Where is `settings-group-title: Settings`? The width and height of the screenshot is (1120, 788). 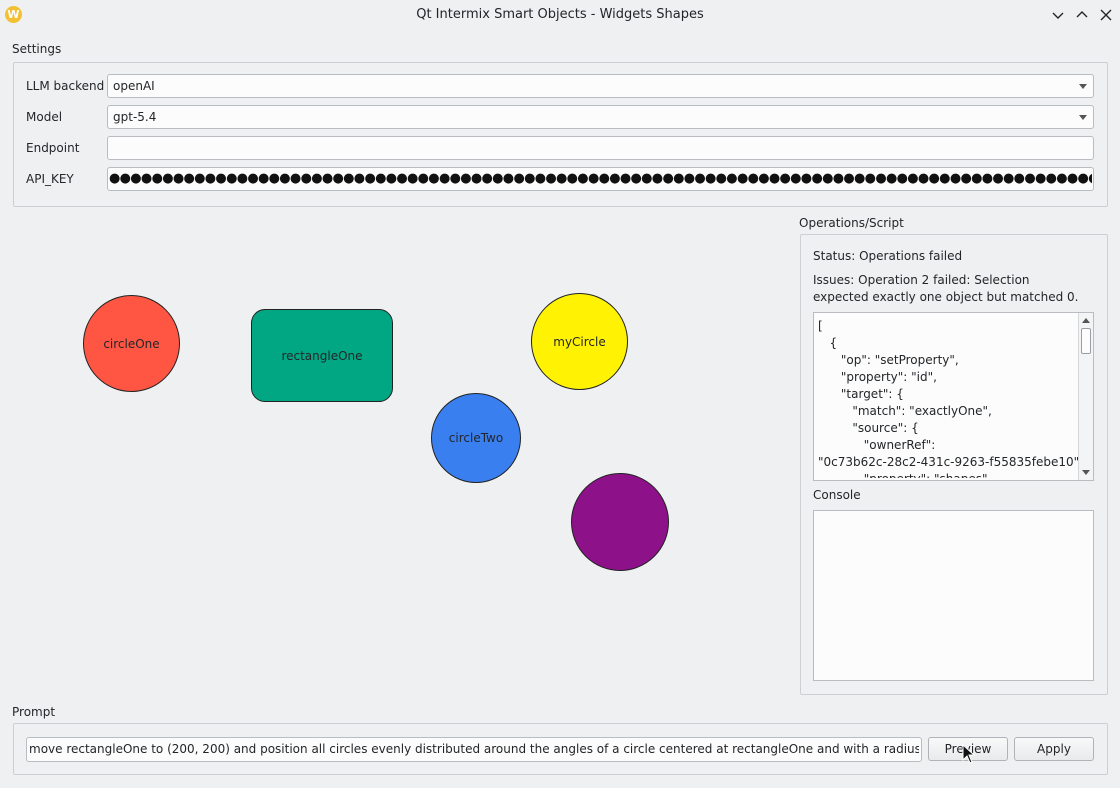
settings-group-title: Settings is located at coordinates (37, 49).